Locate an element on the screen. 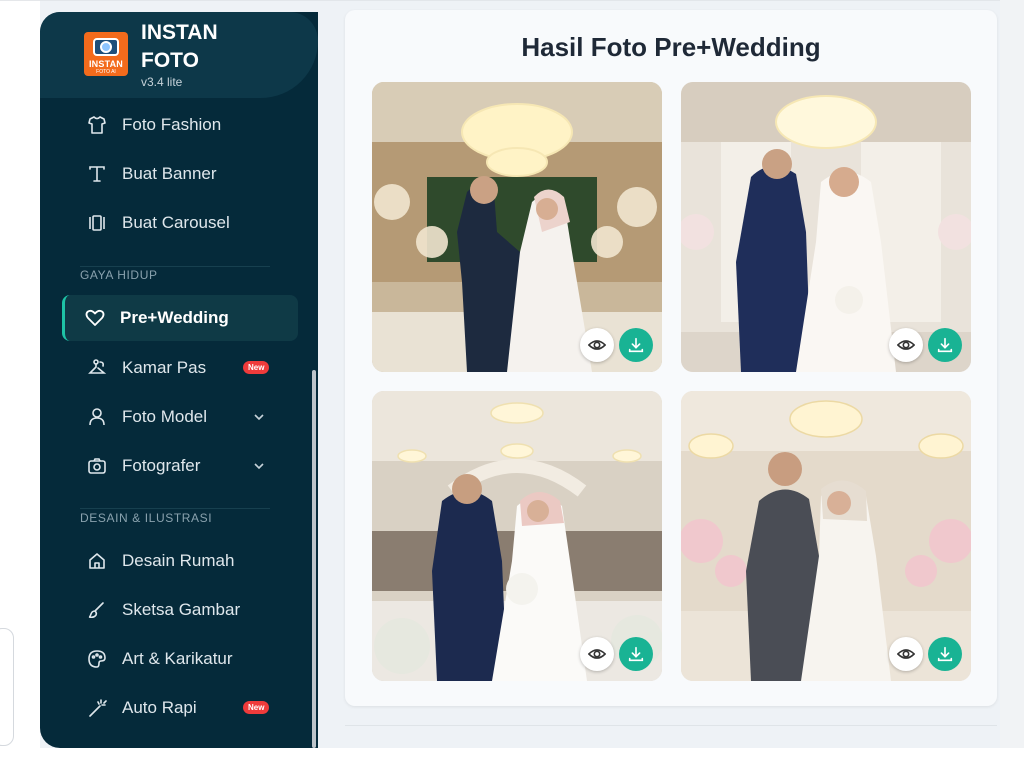 The image size is (1024, 777). sidebar-item-buat-carousel: Buat Carousel is located at coordinates (182, 223).